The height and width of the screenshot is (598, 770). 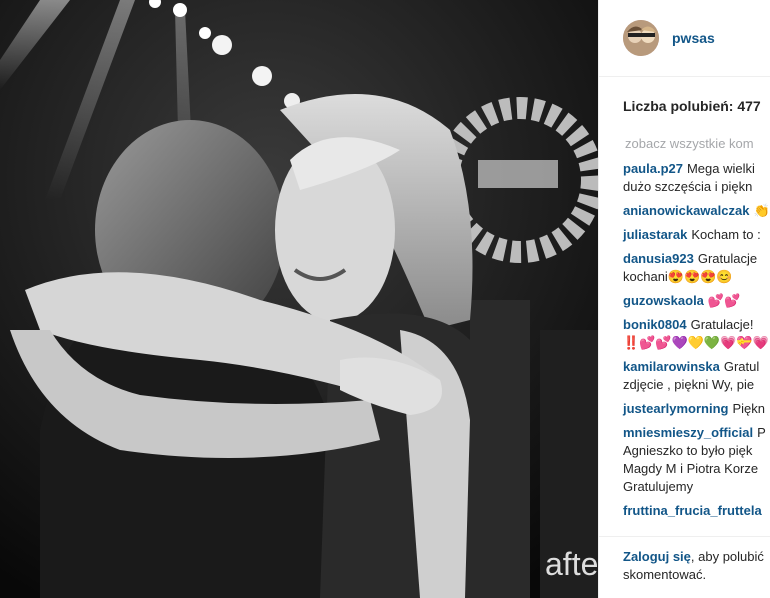 What do you see at coordinates (663, 300) in the screenshot?
I see `comment-username: guzowskaola` at bounding box center [663, 300].